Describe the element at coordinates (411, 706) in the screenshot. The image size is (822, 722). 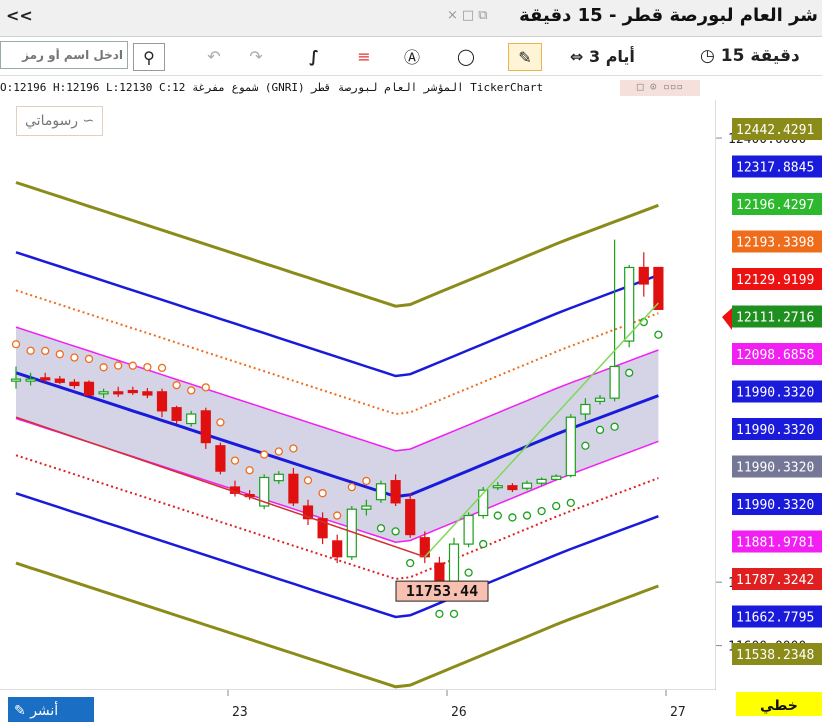
I see `date-axis-panel` at that location.